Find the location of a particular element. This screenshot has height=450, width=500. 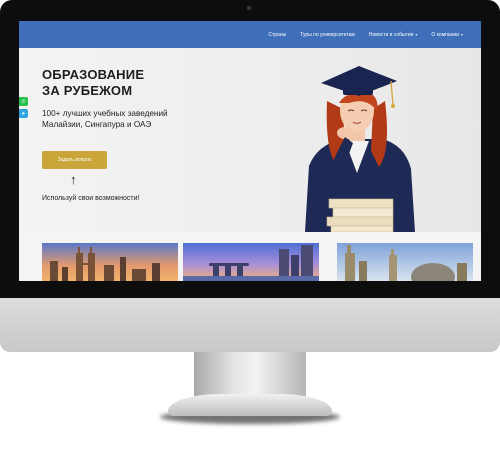

nav-item-label: Туры по университетам is located at coordinates (327, 34).